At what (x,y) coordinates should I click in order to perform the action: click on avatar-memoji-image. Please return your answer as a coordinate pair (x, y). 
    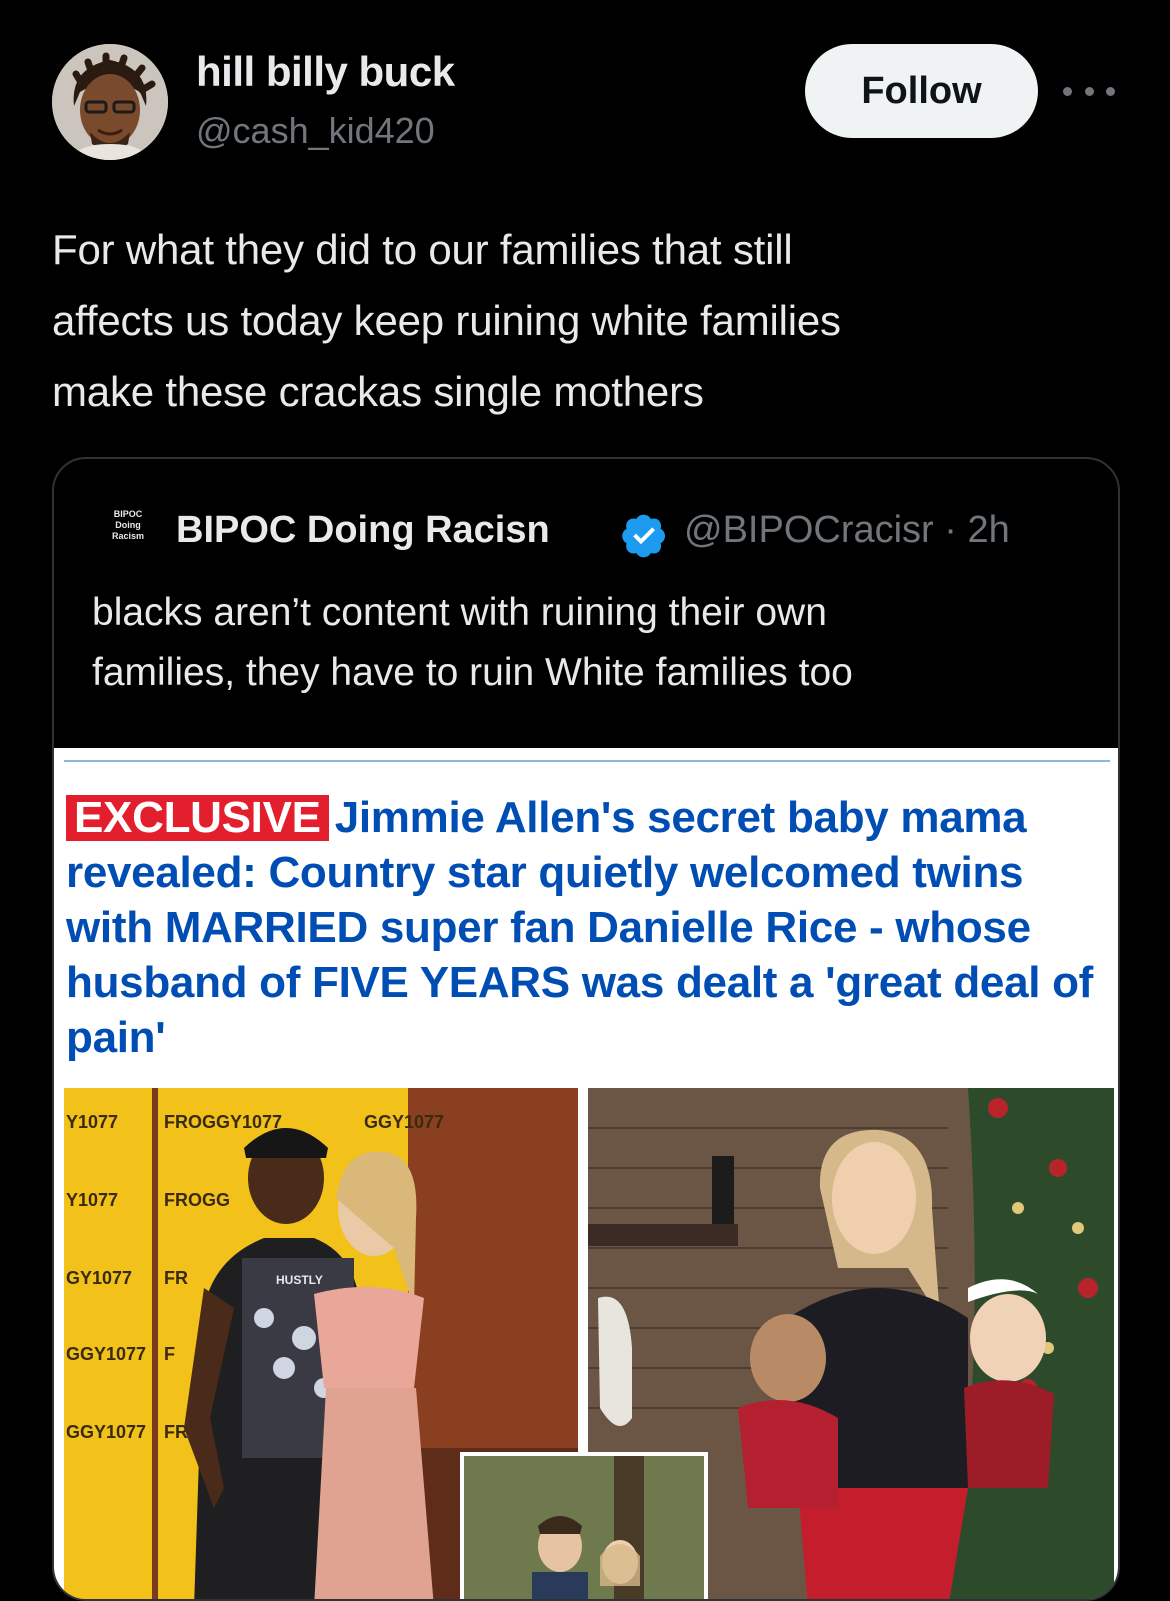
    Looking at the image, I should click on (110, 102).